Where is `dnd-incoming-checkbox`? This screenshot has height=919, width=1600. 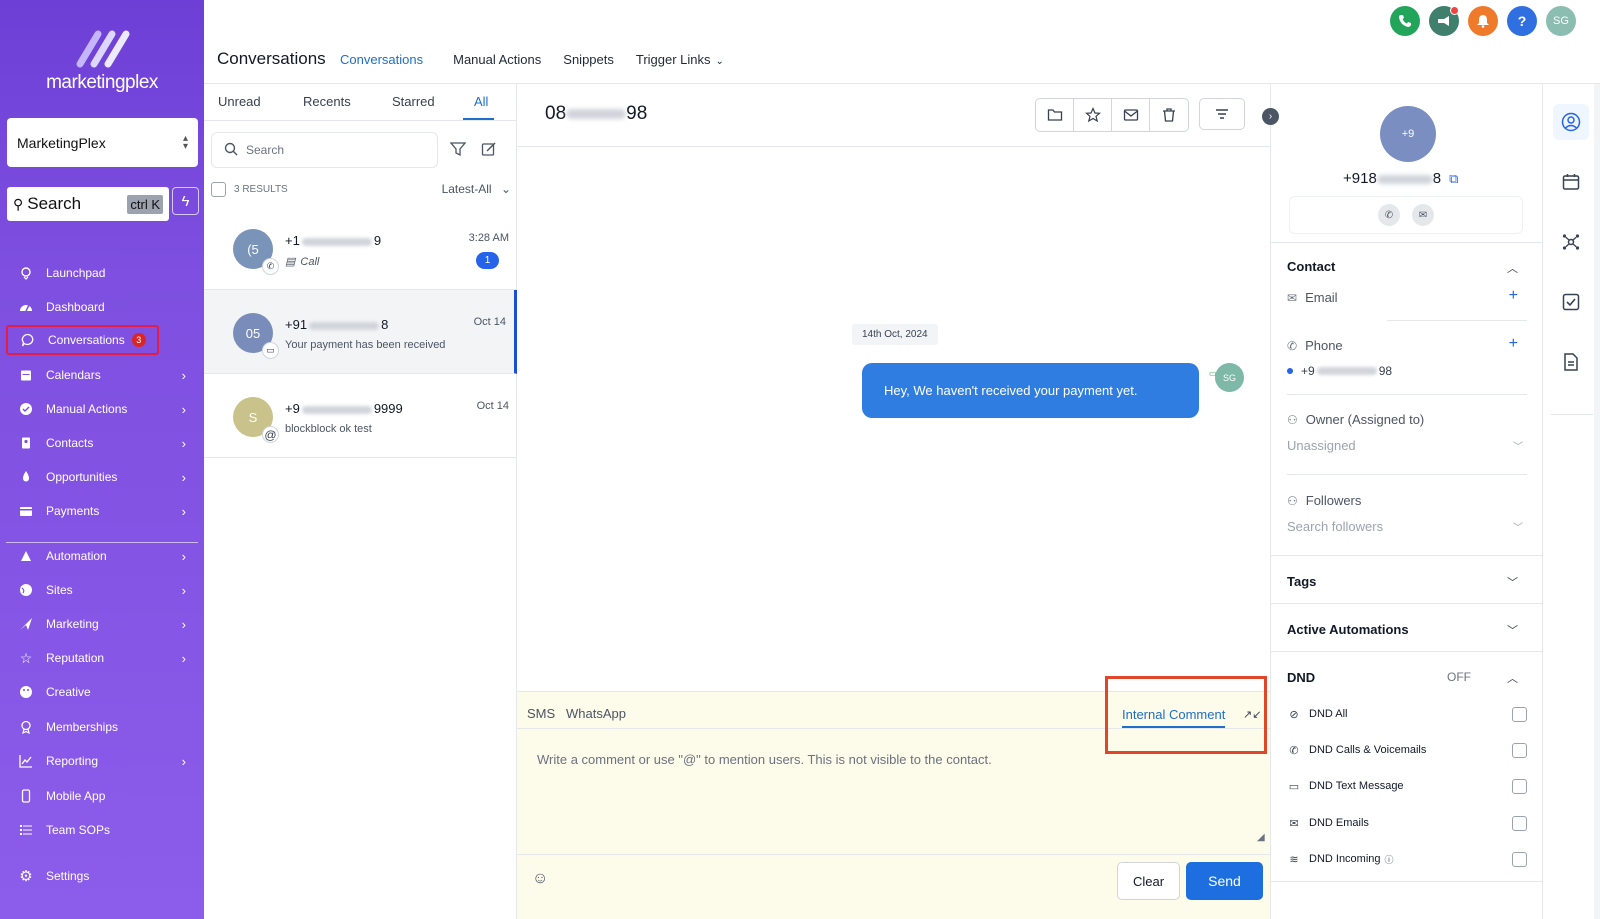 dnd-incoming-checkbox is located at coordinates (1519, 859).